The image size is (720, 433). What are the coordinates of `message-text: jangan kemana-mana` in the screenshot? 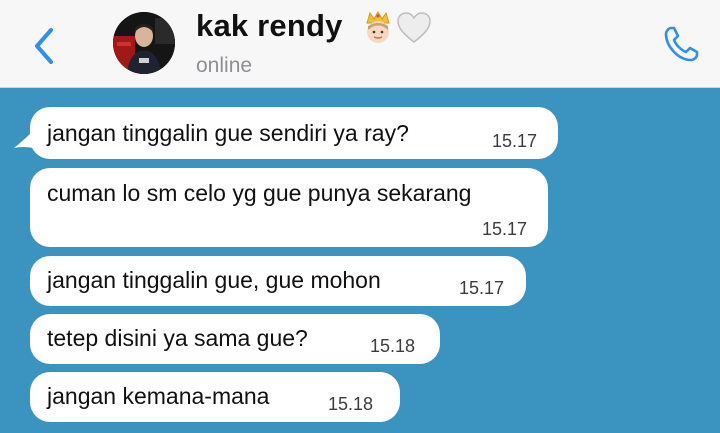 It's located at (158, 396).